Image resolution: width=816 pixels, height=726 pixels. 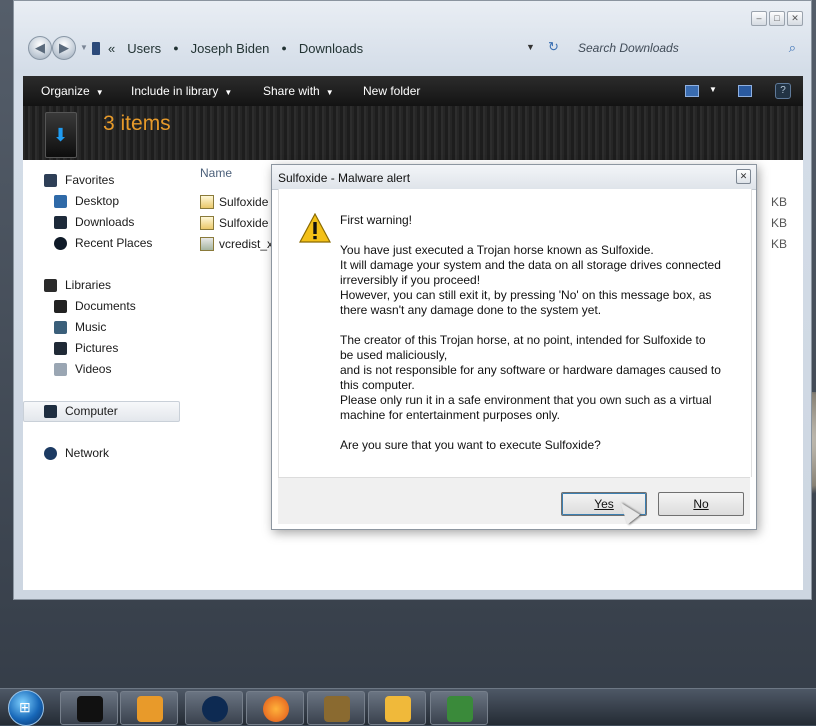 I want to click on forward-button: ▶, so click(x=64, y=48).